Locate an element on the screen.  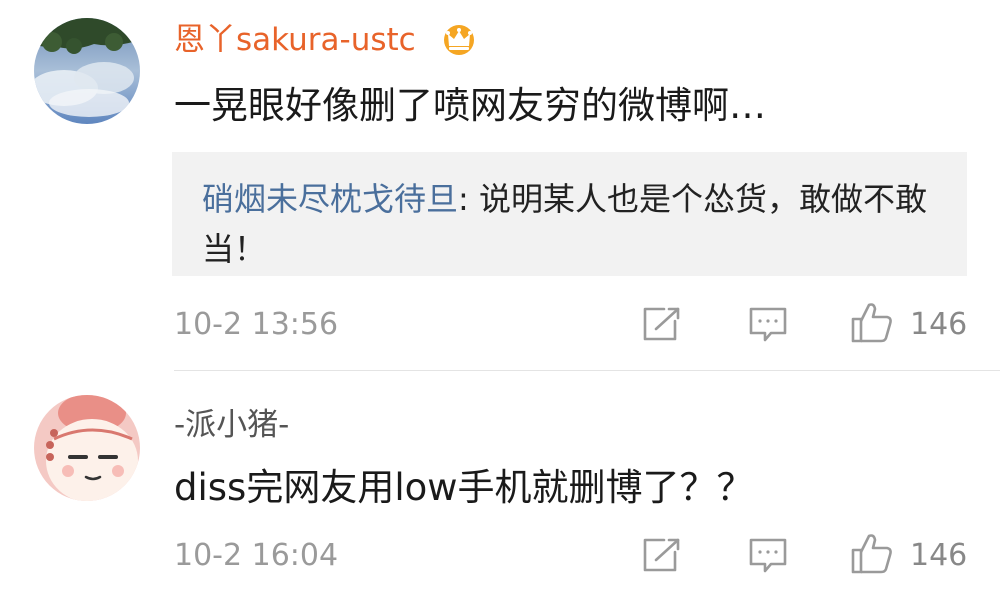
username: 恩丫sakura-ustc is located at coordinates (326, 43).